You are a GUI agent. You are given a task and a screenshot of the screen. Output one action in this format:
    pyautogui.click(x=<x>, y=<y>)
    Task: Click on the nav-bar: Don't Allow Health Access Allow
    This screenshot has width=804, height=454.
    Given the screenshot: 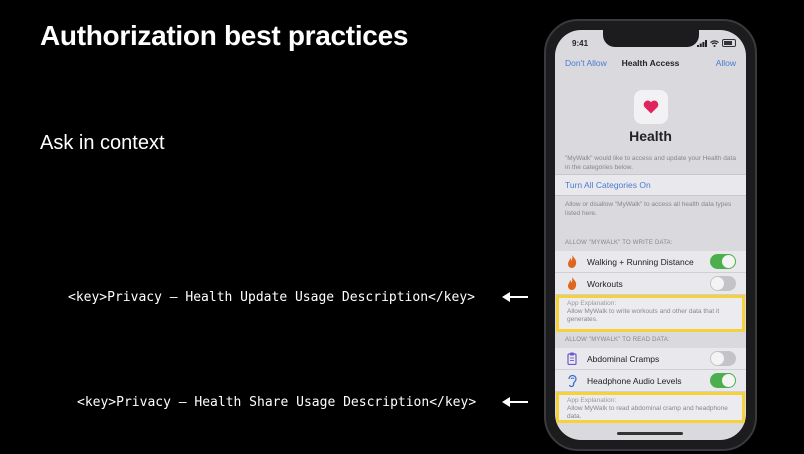 What is the action you would take?
    pyautogui.click(x=650, y=65)
    